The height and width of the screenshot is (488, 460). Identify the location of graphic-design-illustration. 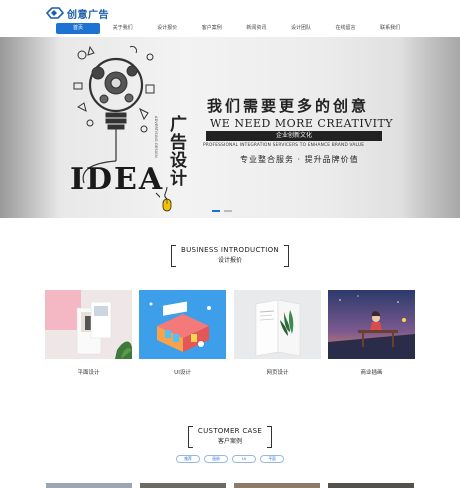
(88, 324).